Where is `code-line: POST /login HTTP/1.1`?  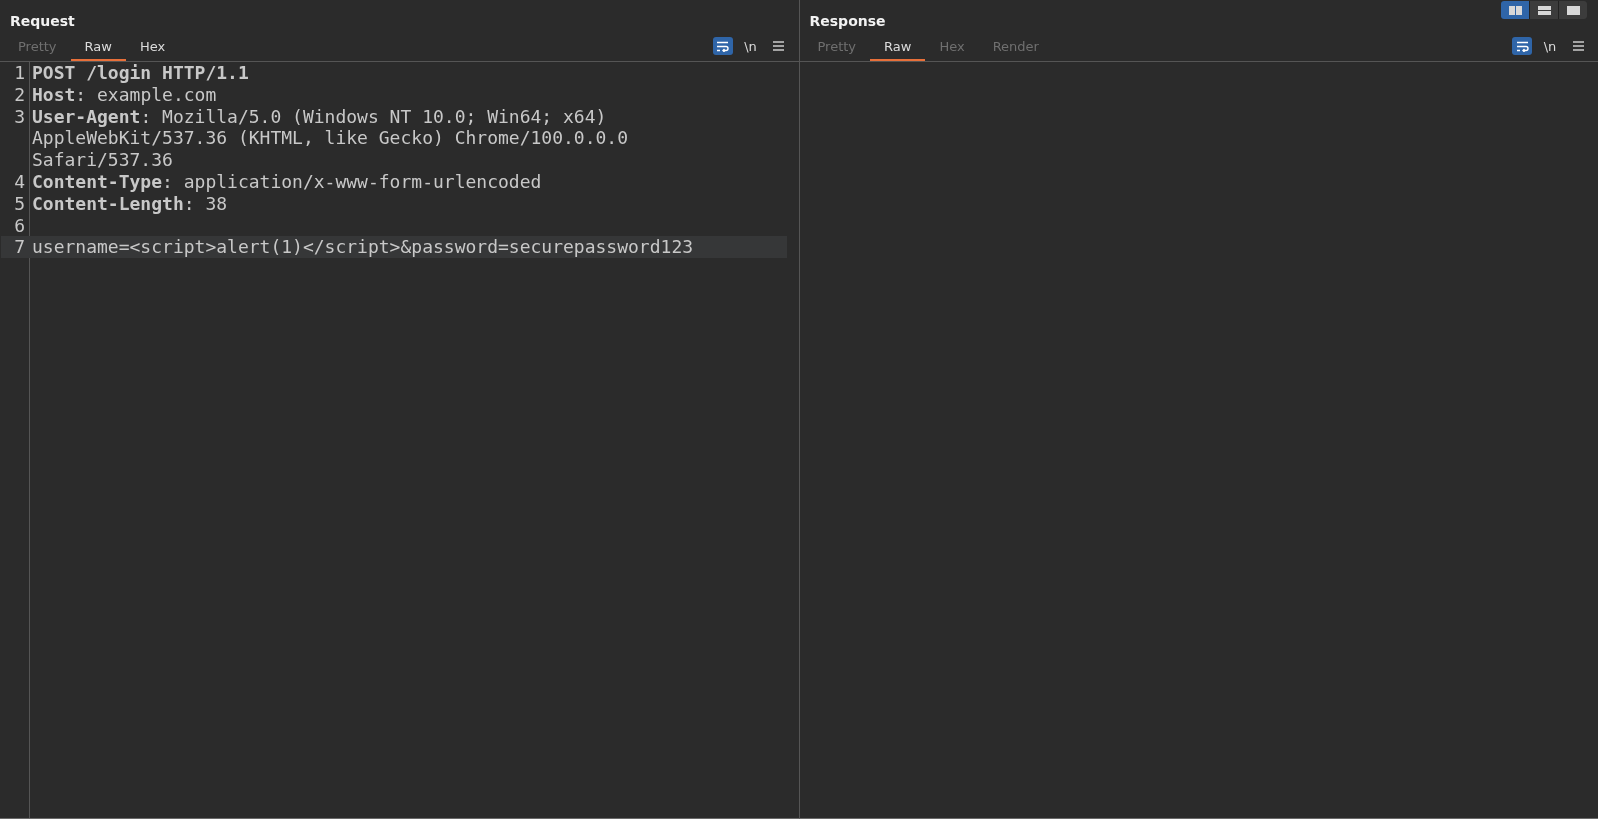
code-line: POST /login HTTP/1.1 is located at coordinates (140, 73).